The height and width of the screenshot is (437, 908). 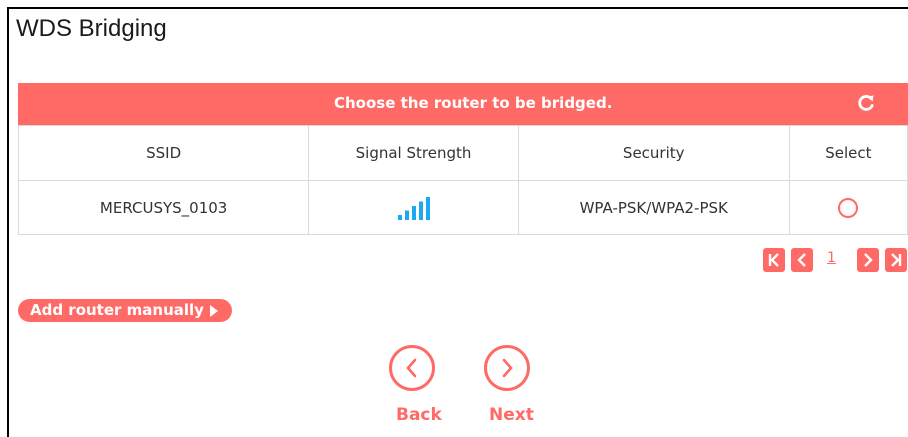 I want to click on chevron-right-icon, so click(x=507, y=368).